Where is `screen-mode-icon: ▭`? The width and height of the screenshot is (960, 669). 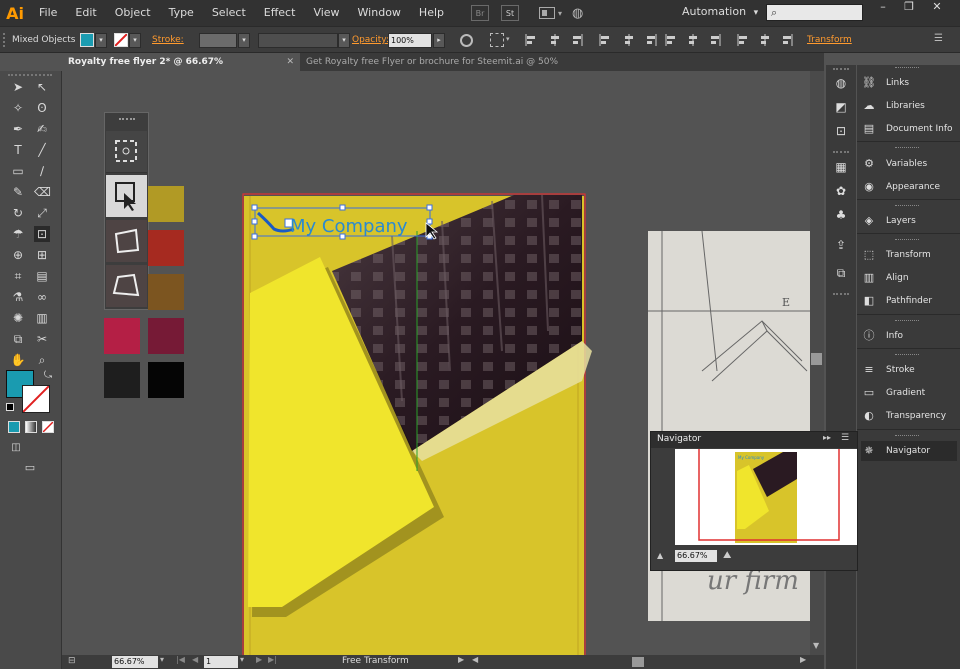 screen-mode-icon: ▭ is located at coordinates (30, 468).